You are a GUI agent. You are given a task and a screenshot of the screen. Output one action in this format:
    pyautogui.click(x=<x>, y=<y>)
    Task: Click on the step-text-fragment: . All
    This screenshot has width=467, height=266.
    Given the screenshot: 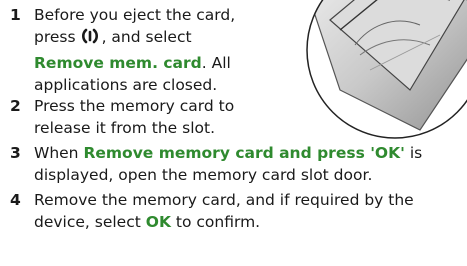 What is the action you would take?
    pyautogui.click(x=216, y=63)
    